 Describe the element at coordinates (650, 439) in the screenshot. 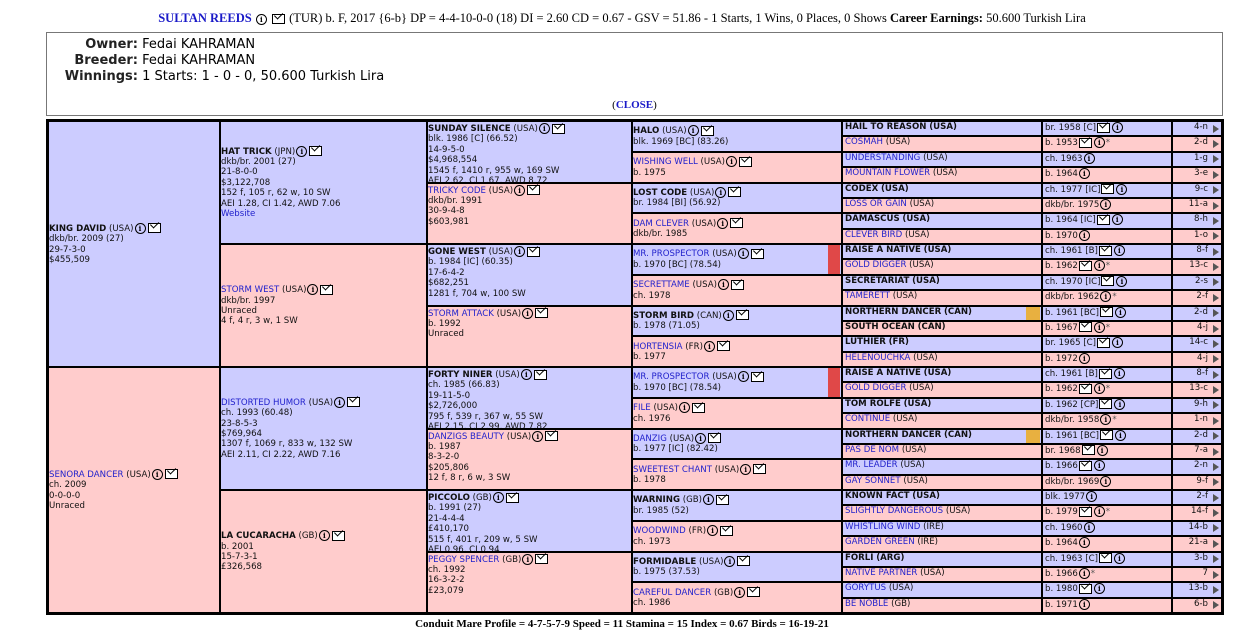

I see `horse-name-link: DANZIG` at that location.